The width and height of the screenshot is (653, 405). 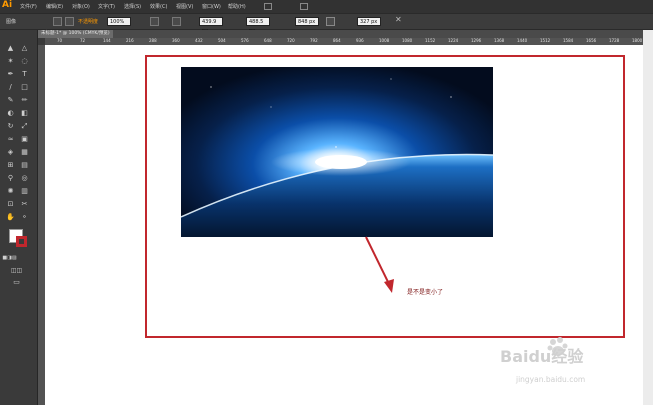 What do you see at coordinates (425, 292) in the screenshot?
I see `annotation-text: 是不是变小了` at bounding box center [425, 292].